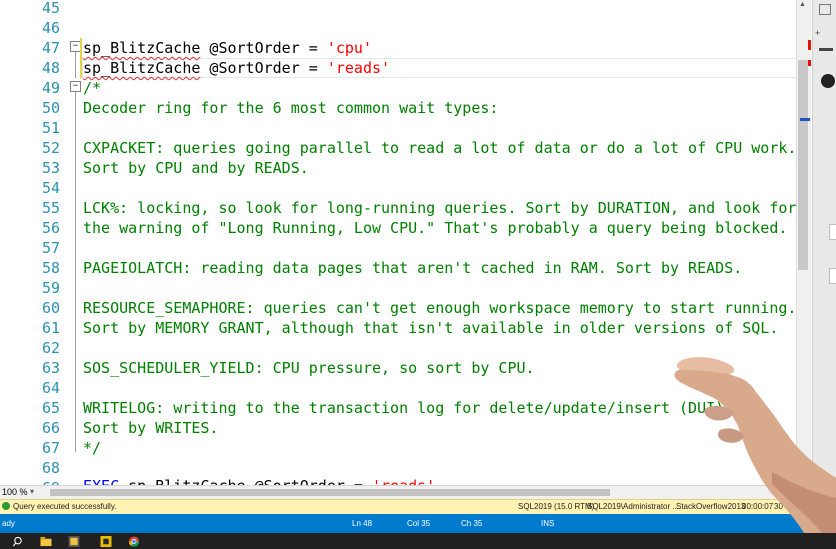  Describe the element at coordinates (362, 523) in the screenshot. I see `line-indicator: Ln 48` at that location.